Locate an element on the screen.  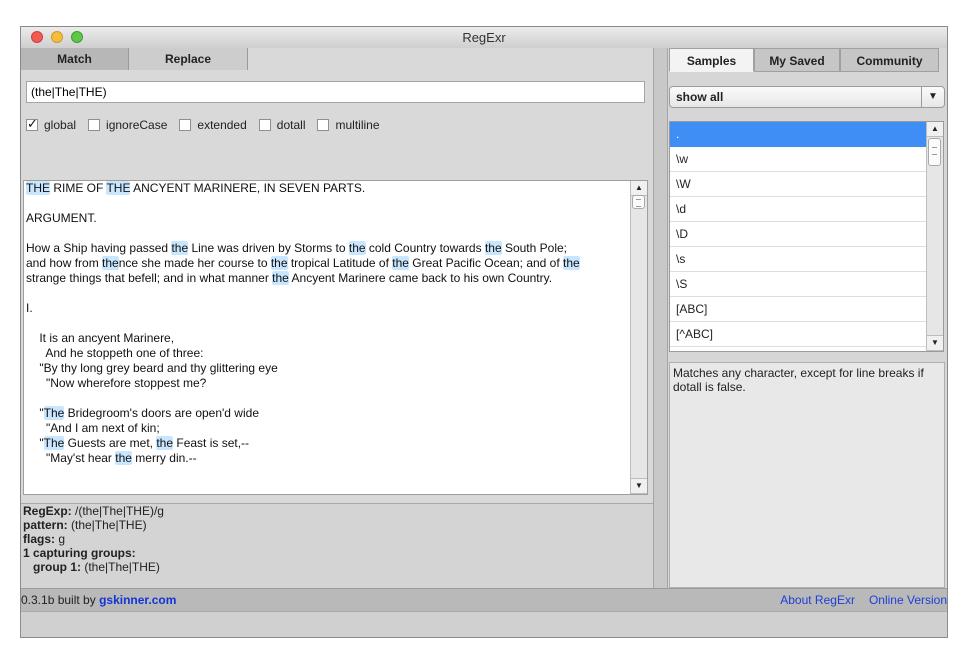
text-segment: and how from is located at coordinates (64, 263).